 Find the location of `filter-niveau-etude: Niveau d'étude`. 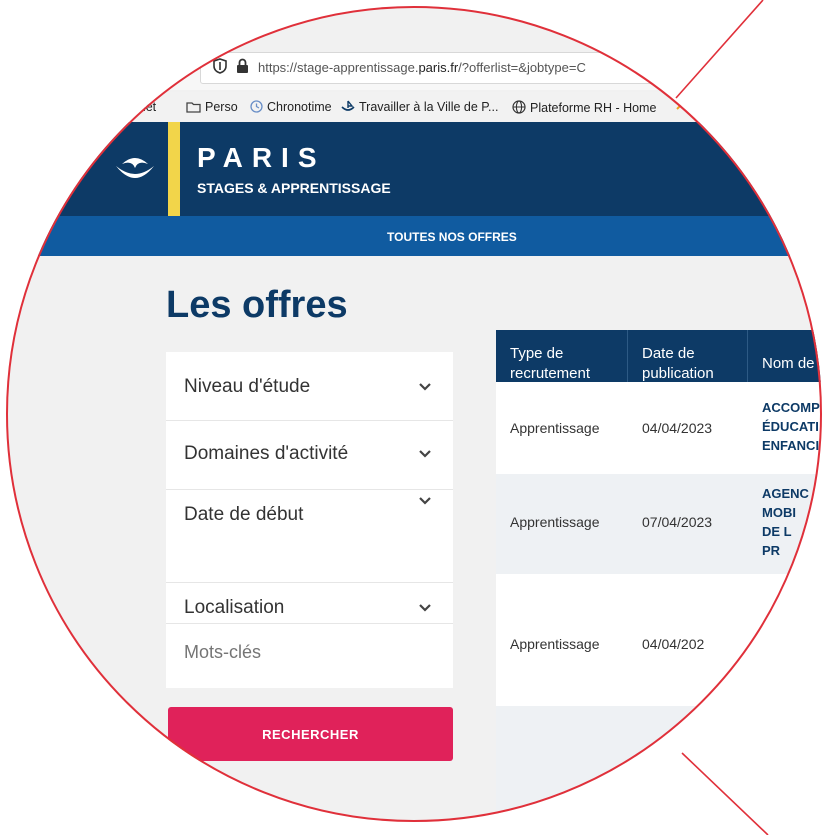

filter-niveau-etude: Niveau d'étude is located at coordinates (309, 386).